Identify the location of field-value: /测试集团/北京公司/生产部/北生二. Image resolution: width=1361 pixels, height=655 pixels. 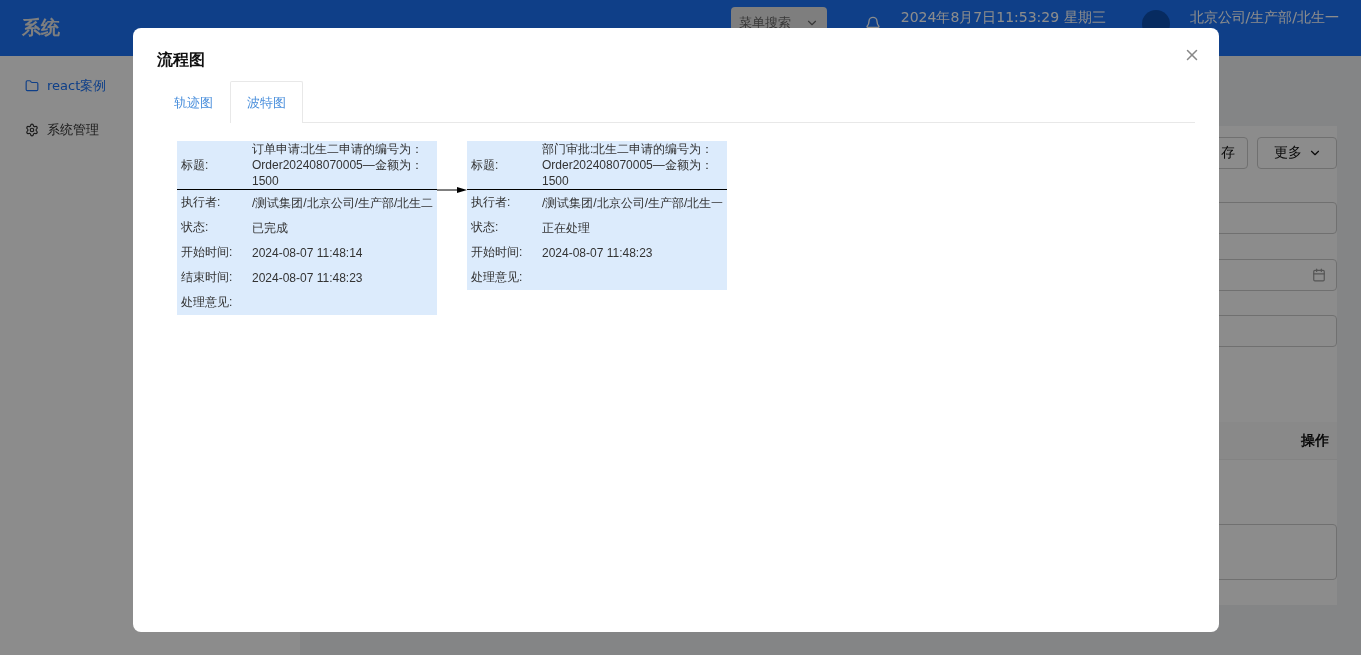
(343, 202).